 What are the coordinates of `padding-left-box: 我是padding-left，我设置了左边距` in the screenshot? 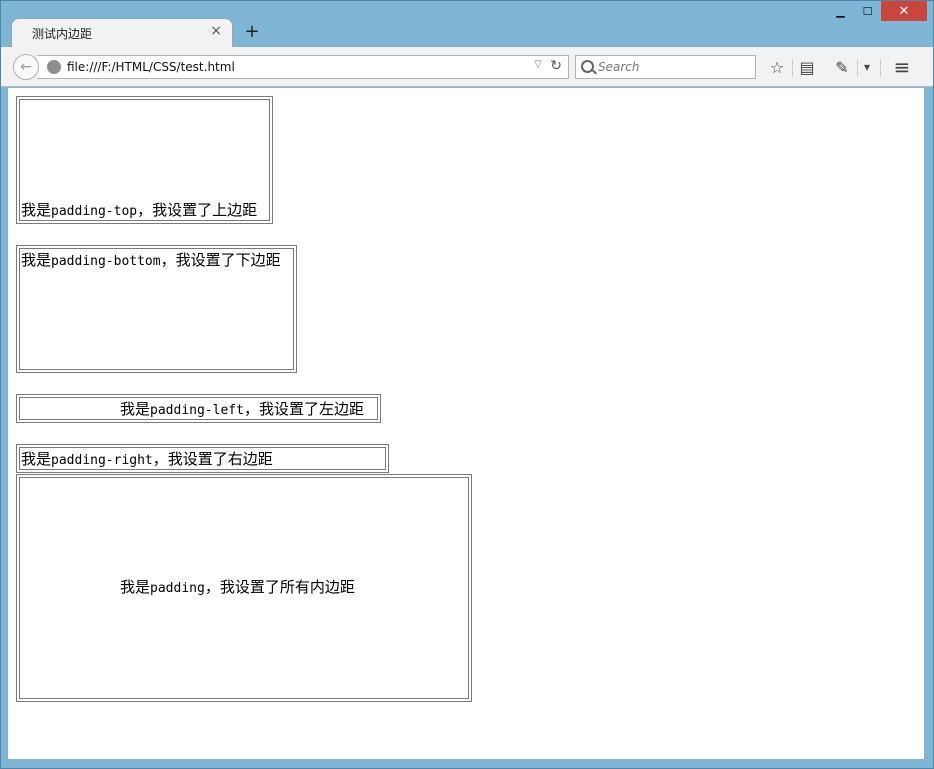 It's located at (198, 408).